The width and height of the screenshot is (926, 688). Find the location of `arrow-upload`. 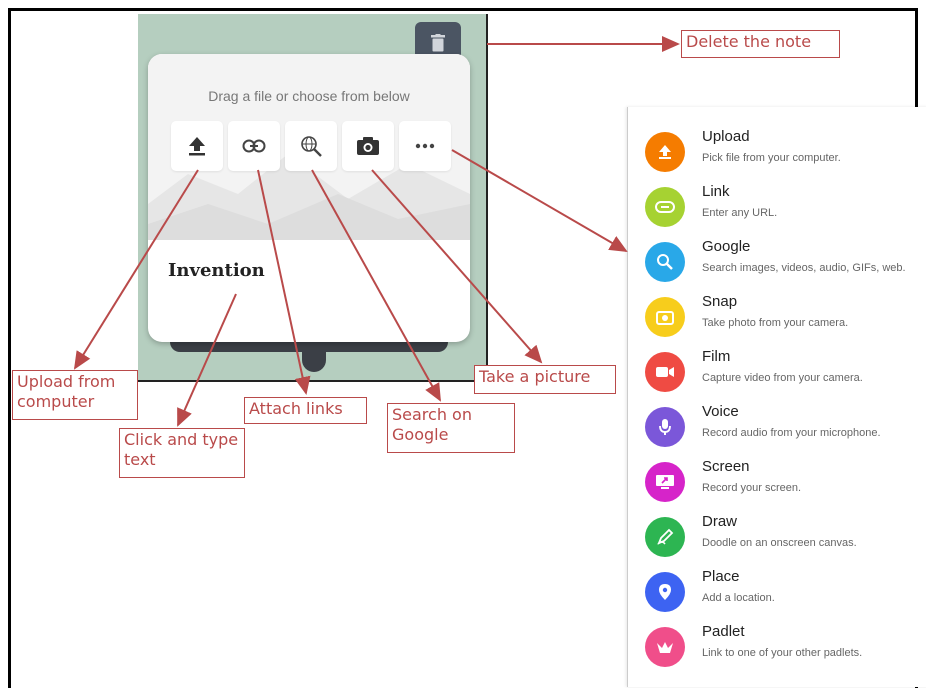

arrow-upload is located at coordinates (136, 269).